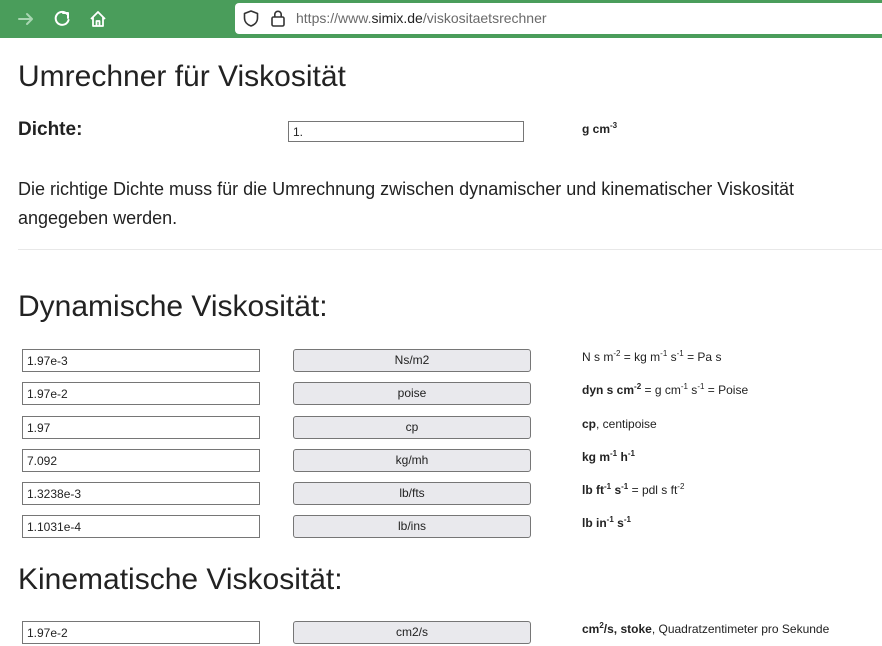  What do you see at coordinates (484, 18) in the screenshot?
I see `url-path: /viskositaetsrechner` at bounding box center [484, 18].